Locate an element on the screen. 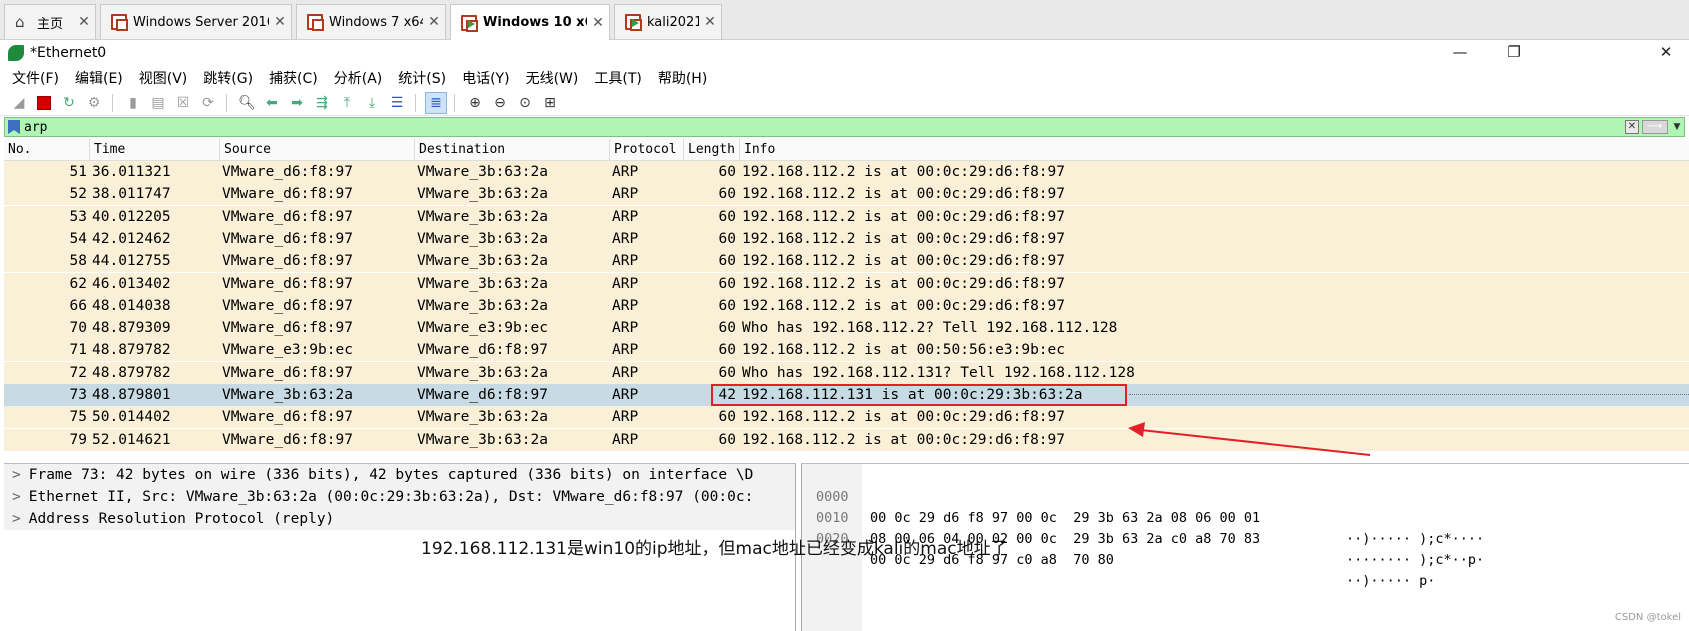 The height and width of the screenshot is (631, 1689). column-header-source: Source is located at coordinates (317, 150).